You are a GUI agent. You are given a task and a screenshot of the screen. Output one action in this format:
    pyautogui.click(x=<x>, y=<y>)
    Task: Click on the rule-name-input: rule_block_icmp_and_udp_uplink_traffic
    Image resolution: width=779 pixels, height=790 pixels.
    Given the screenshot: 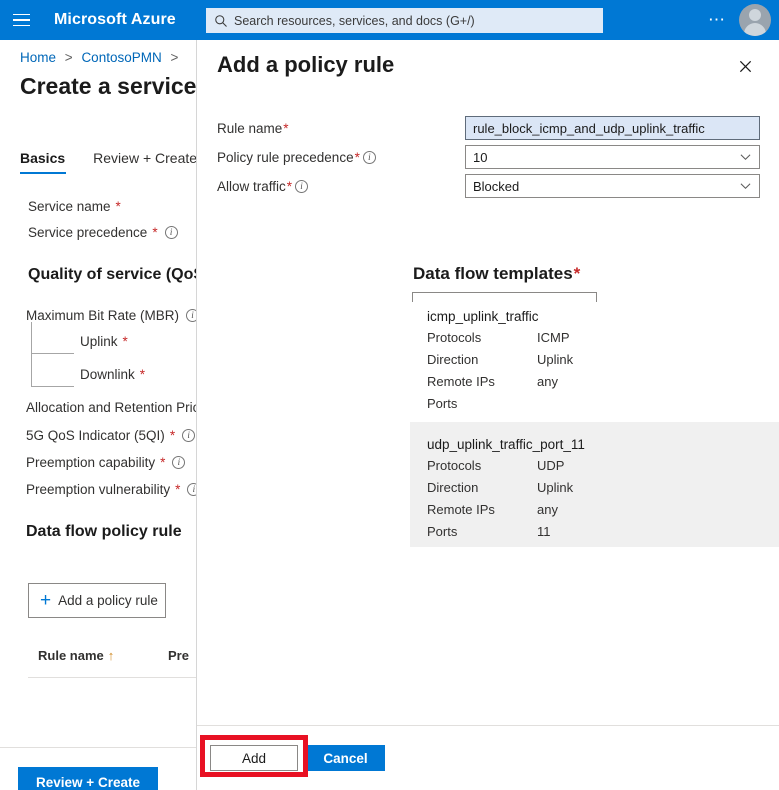 What is the action you would take?
    pyautogui.click(x=612, y=128)
    